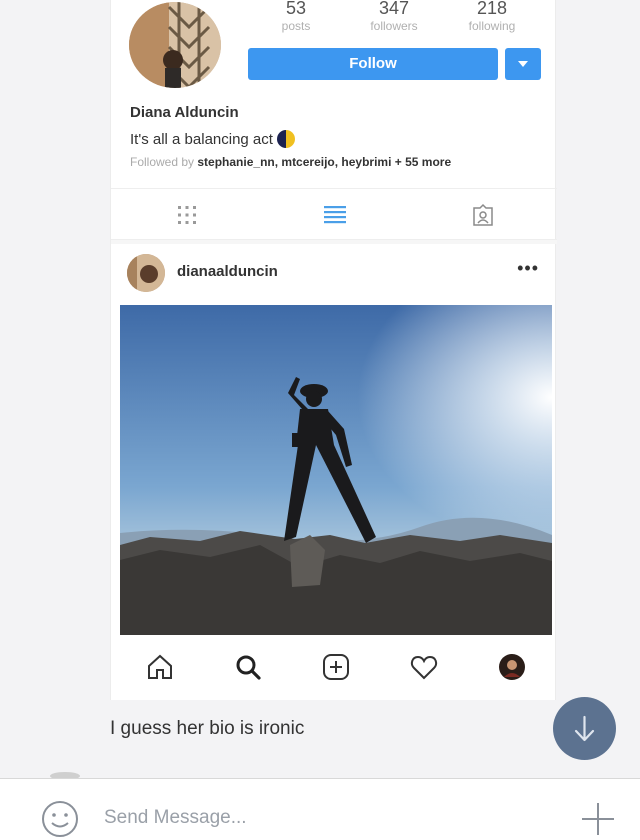 The image size is (640, 840). What do you see at coordinates (528, 268) in the screenshot?
I see `ellipsis-icon: •••` at bounding box center [528, 268].